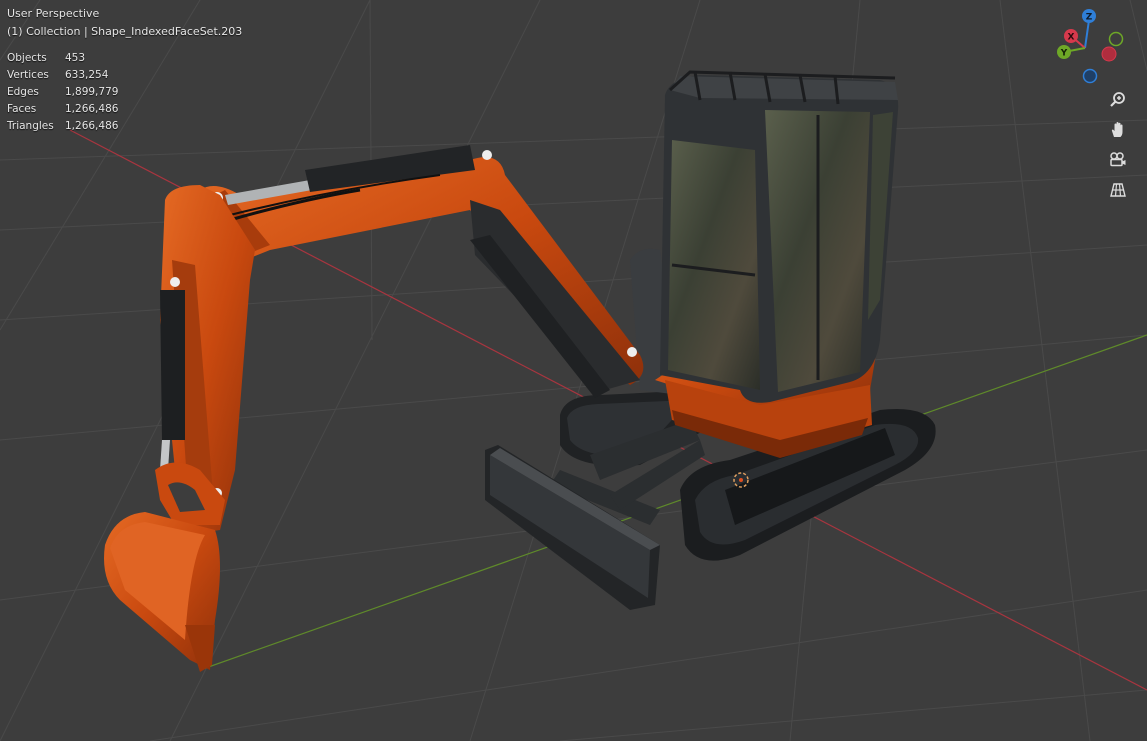  I want to click on stat-row-faces: Faces 1,266,486, so click(62, 109).